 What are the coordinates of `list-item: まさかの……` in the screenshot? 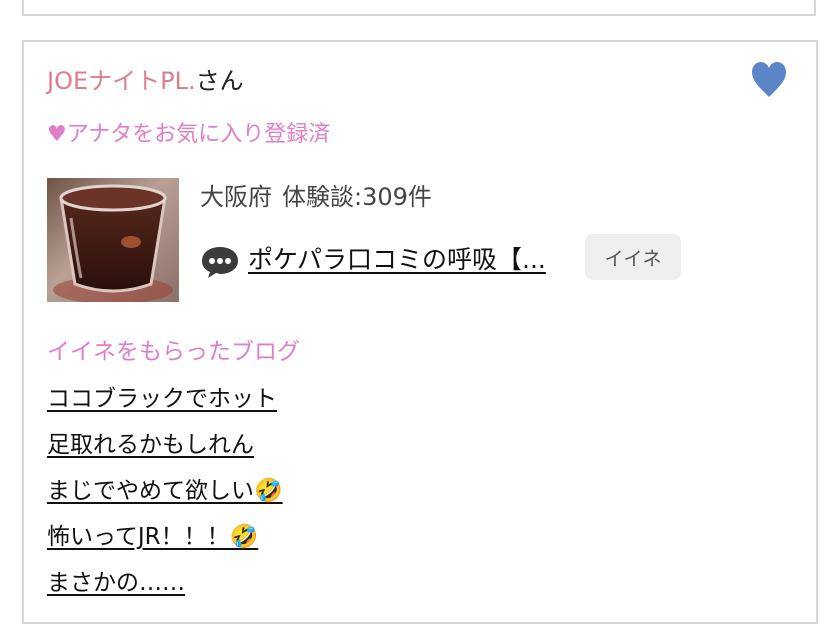 It's located at (165, 589).